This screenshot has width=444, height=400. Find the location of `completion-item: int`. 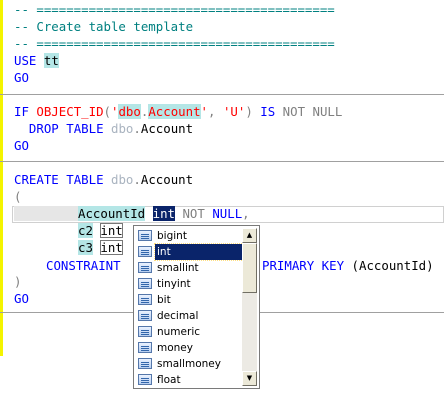

completion-item: int is located at coordinates (191, 252).